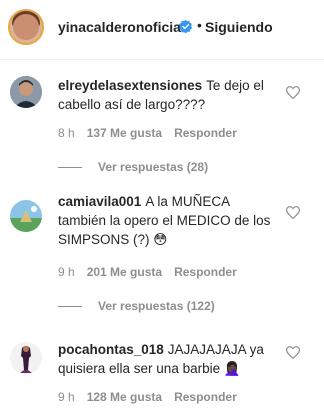  What do you see at coordinates (111, 349) in the screenshot?
I see `comment-username: pocahontas_018` at bounding box center [111, 349].